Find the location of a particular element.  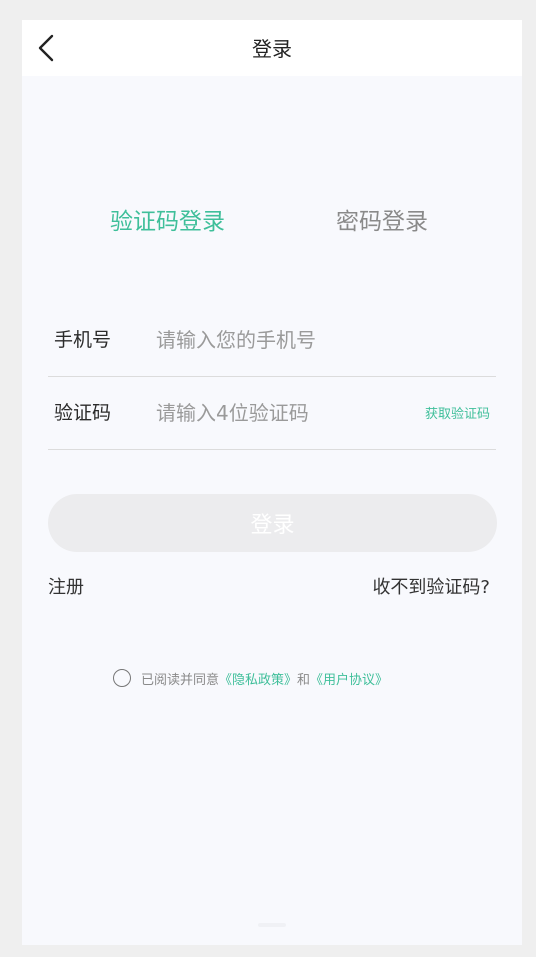

agreement-radio is located at coordinates (122, 678).